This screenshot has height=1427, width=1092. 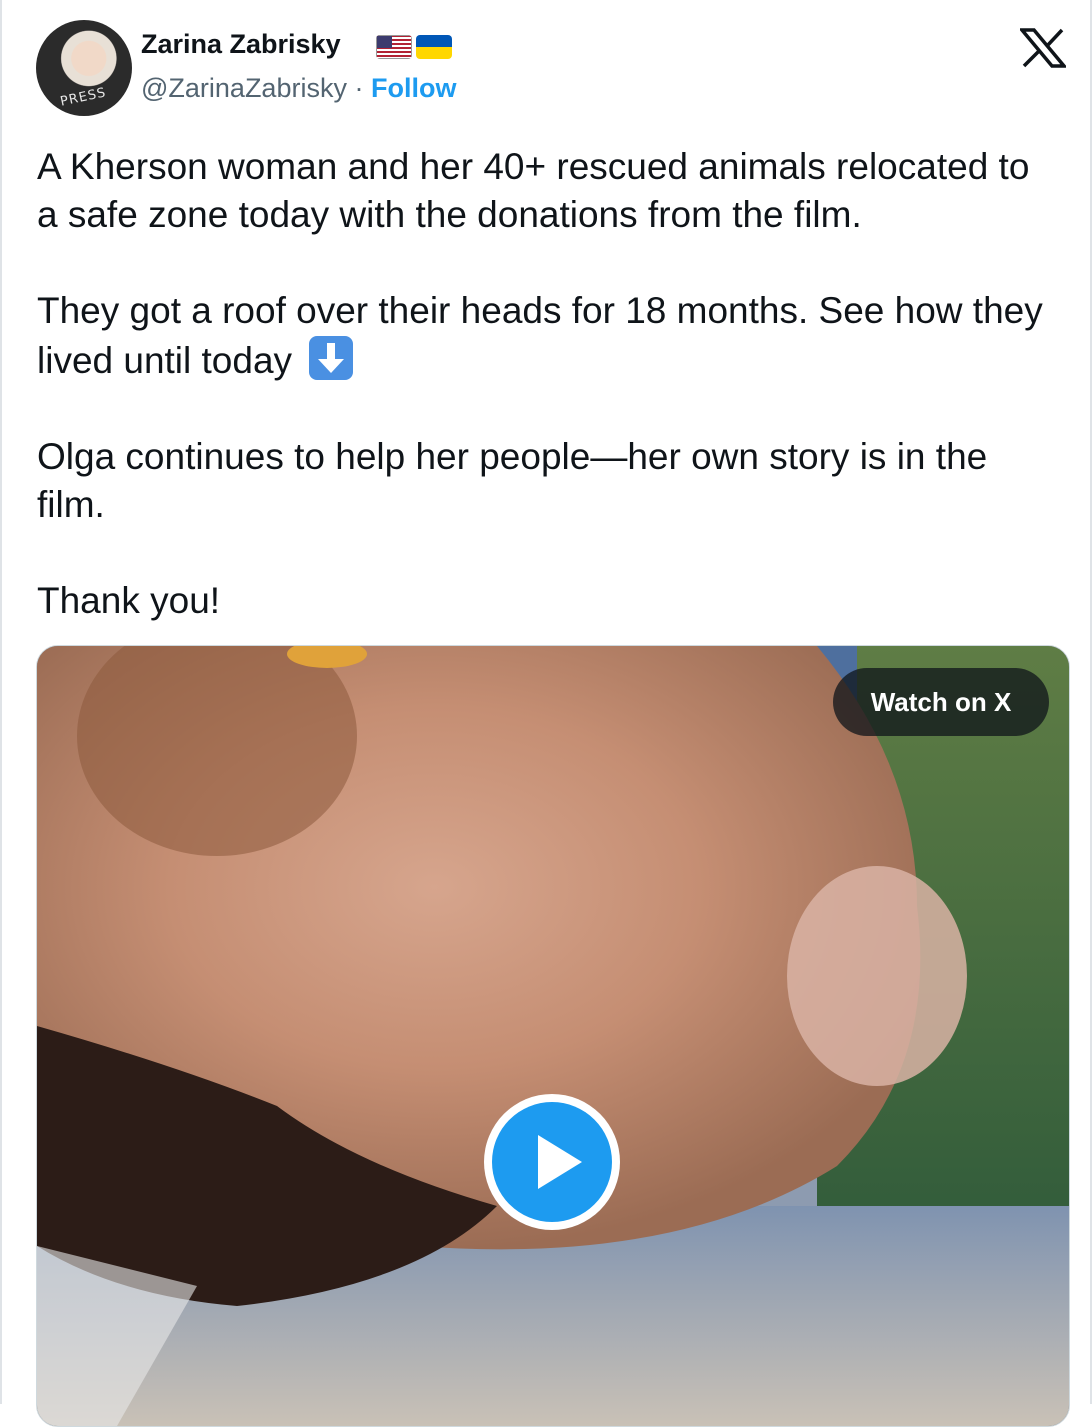 I want to click on us-flag-icon, so click(x=394, y=47).